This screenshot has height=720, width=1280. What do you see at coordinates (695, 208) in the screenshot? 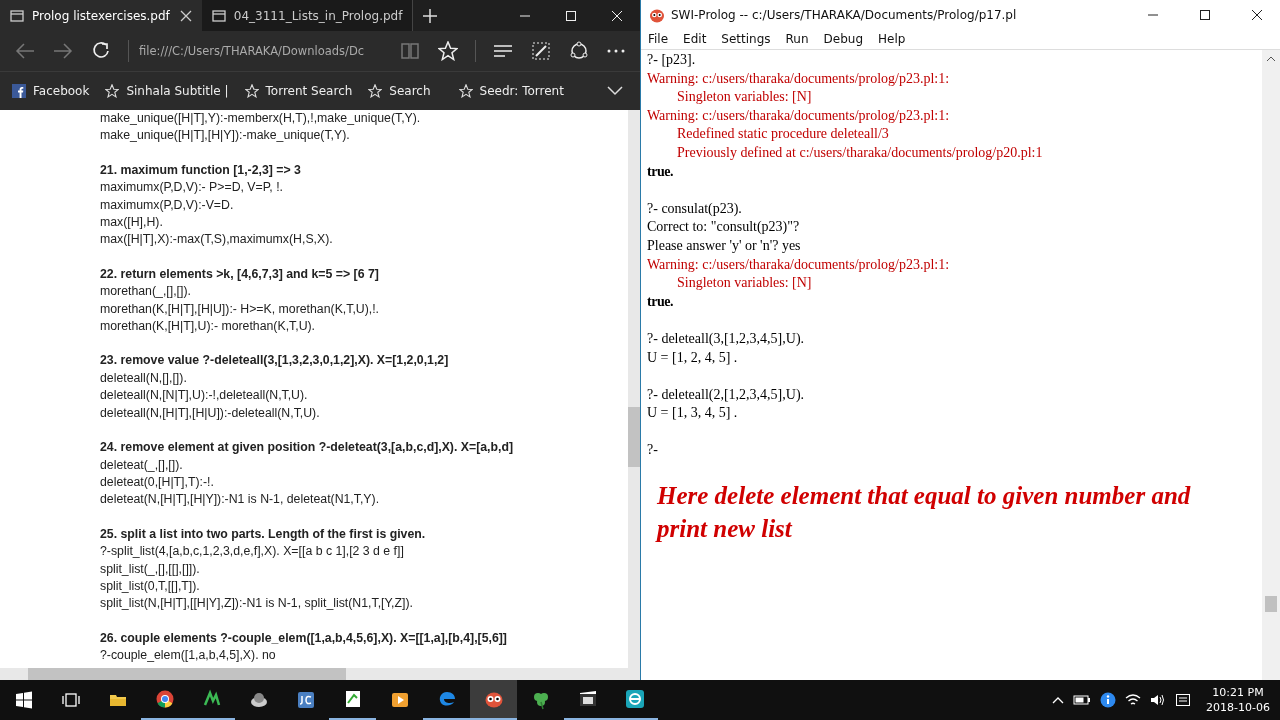
I see `console-line: ?- consulat(p23).` at bounding box center [695, 208].